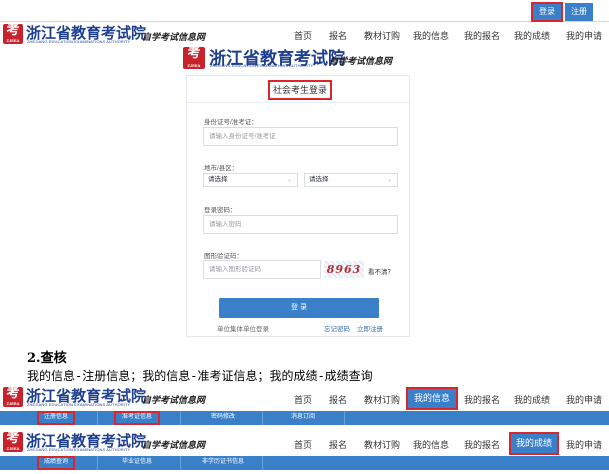 This screenshot has height=474, width=609. Describe the element at coordinates (200, 376) in the screenshot. I see `section-text: 我的信息-注册信息；我的信息-准考证信息；我的成绩-成绩查询` at that location.